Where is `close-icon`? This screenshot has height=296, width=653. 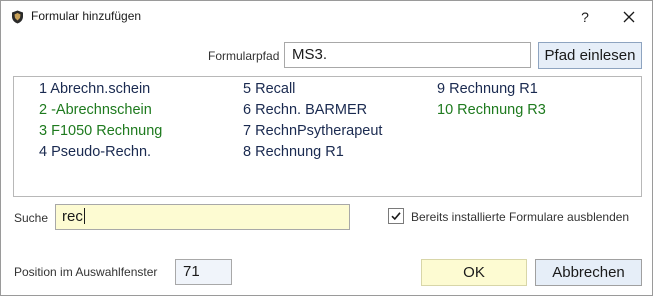 close-icon is located at coordinates (629, 17).